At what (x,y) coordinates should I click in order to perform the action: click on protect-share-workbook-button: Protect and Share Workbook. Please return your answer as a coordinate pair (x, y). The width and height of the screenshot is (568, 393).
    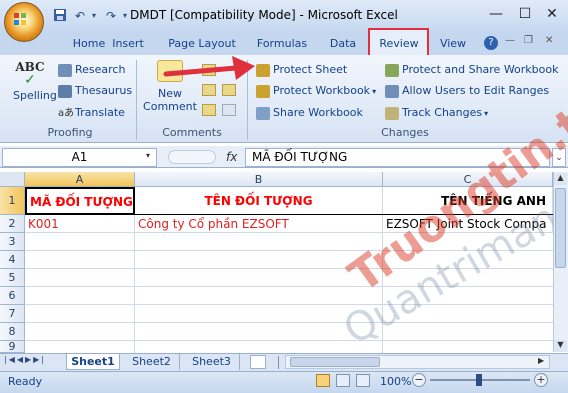
    Looking at the image, I should click on (472, 70).